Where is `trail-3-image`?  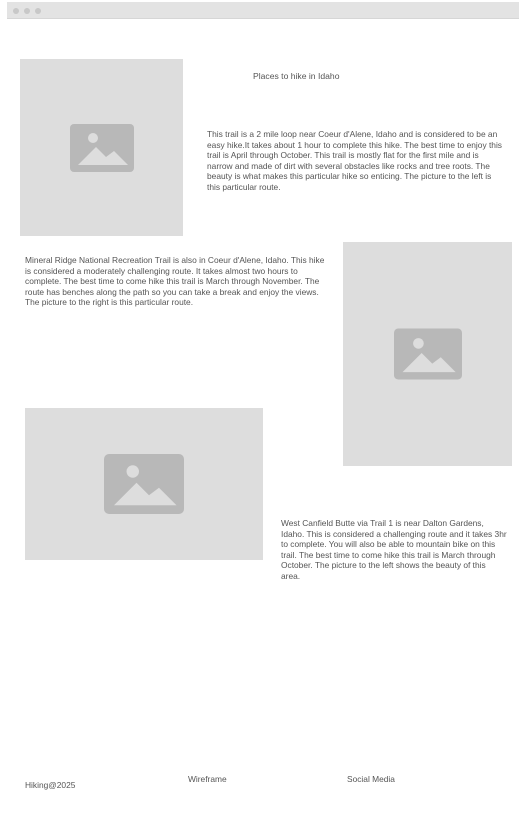
trail-3-image is located at coordinates (144, 484).